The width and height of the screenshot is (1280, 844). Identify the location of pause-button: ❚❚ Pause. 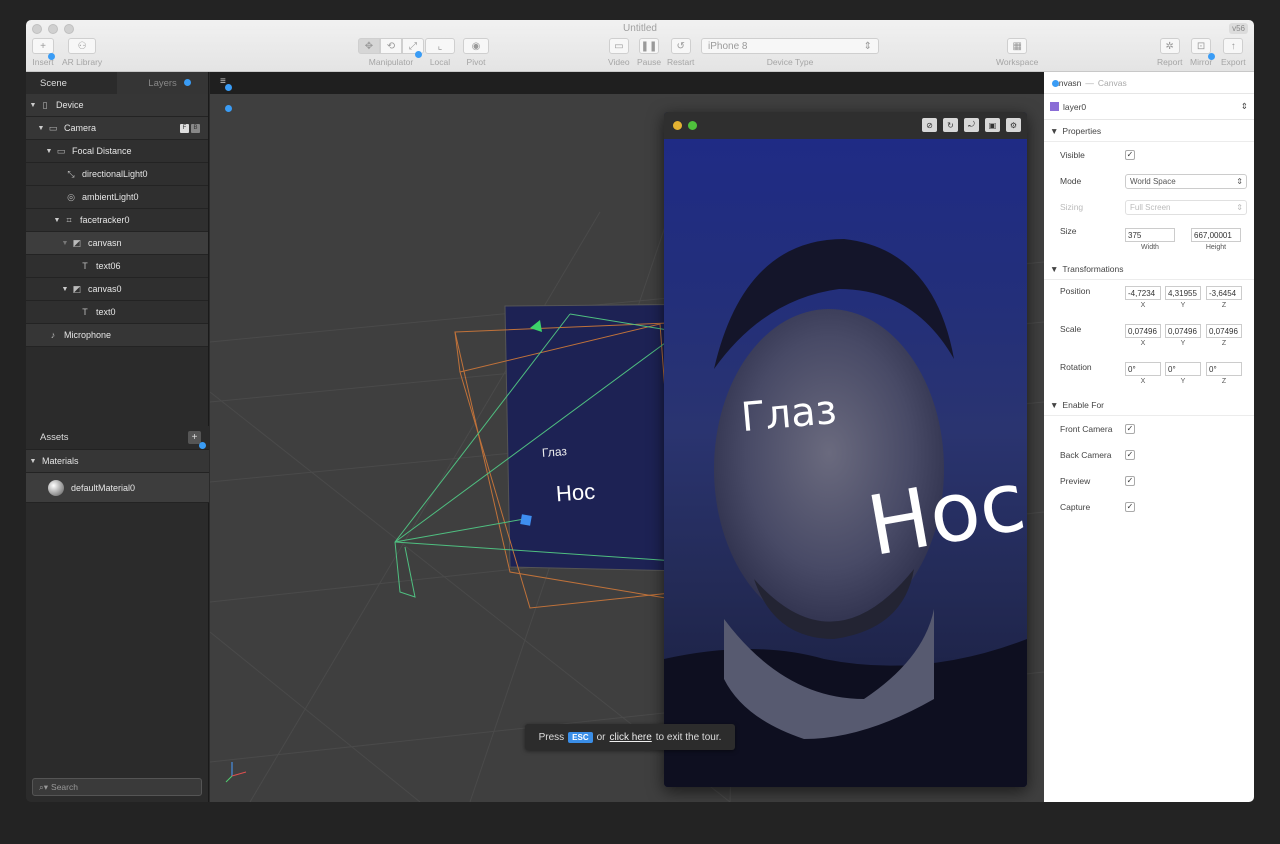
(649, 52).